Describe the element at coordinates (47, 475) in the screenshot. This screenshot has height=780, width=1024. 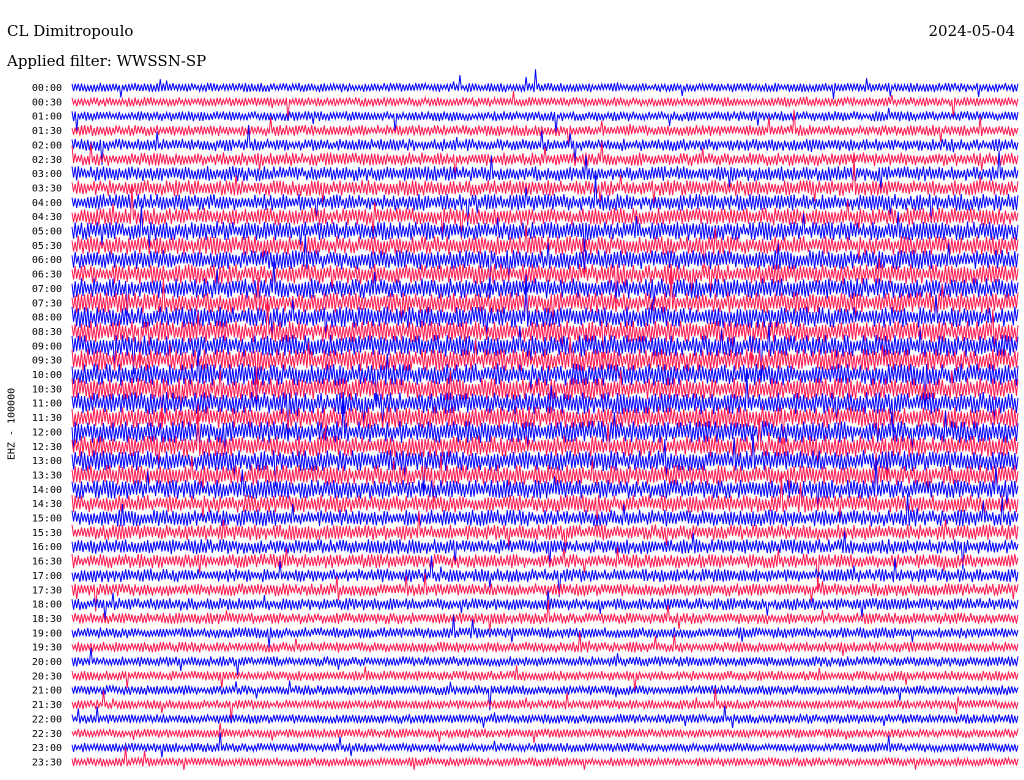
I see `row-label: 13:30` at that location.